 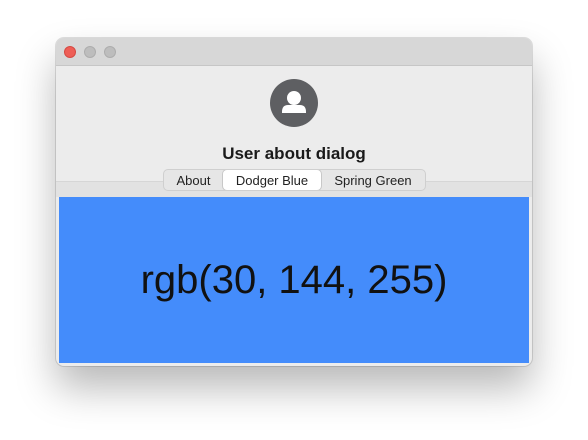 I want to click on title-bar, so click(x=294, y=52).